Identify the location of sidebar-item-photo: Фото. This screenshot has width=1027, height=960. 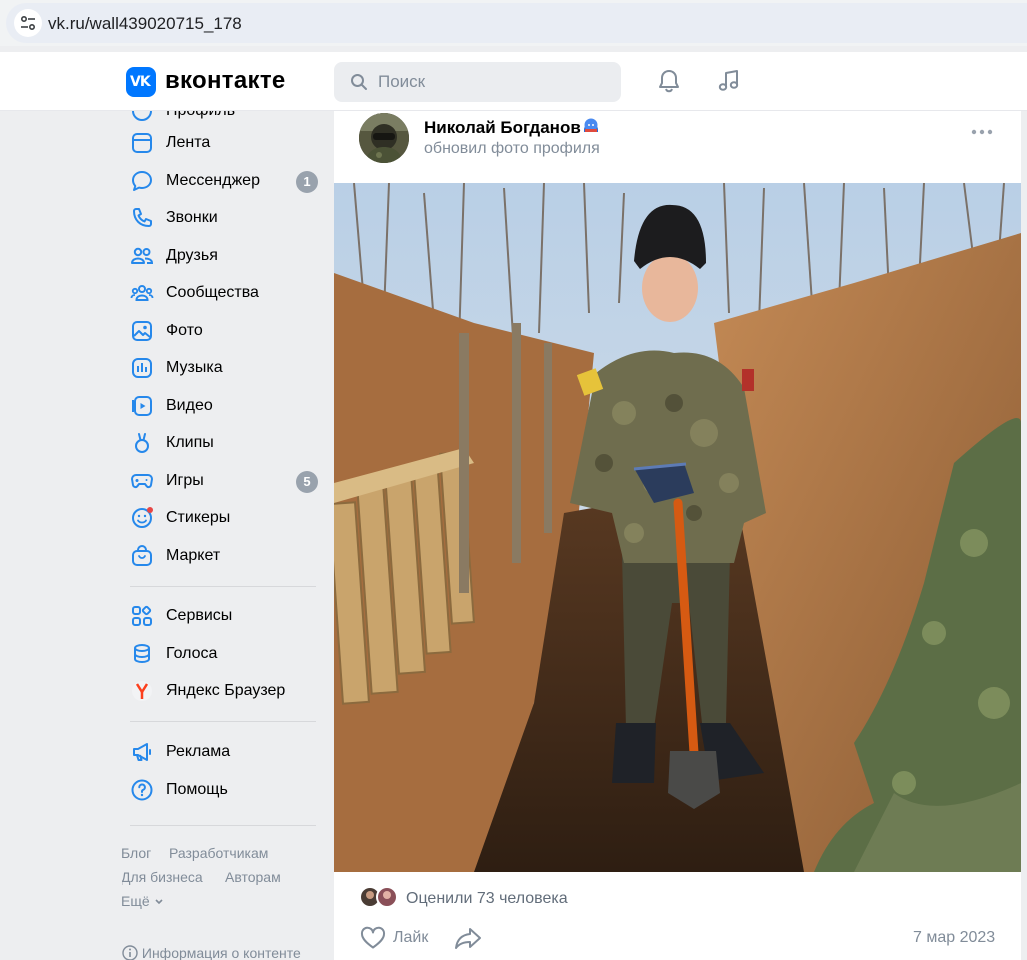
(222, 331).